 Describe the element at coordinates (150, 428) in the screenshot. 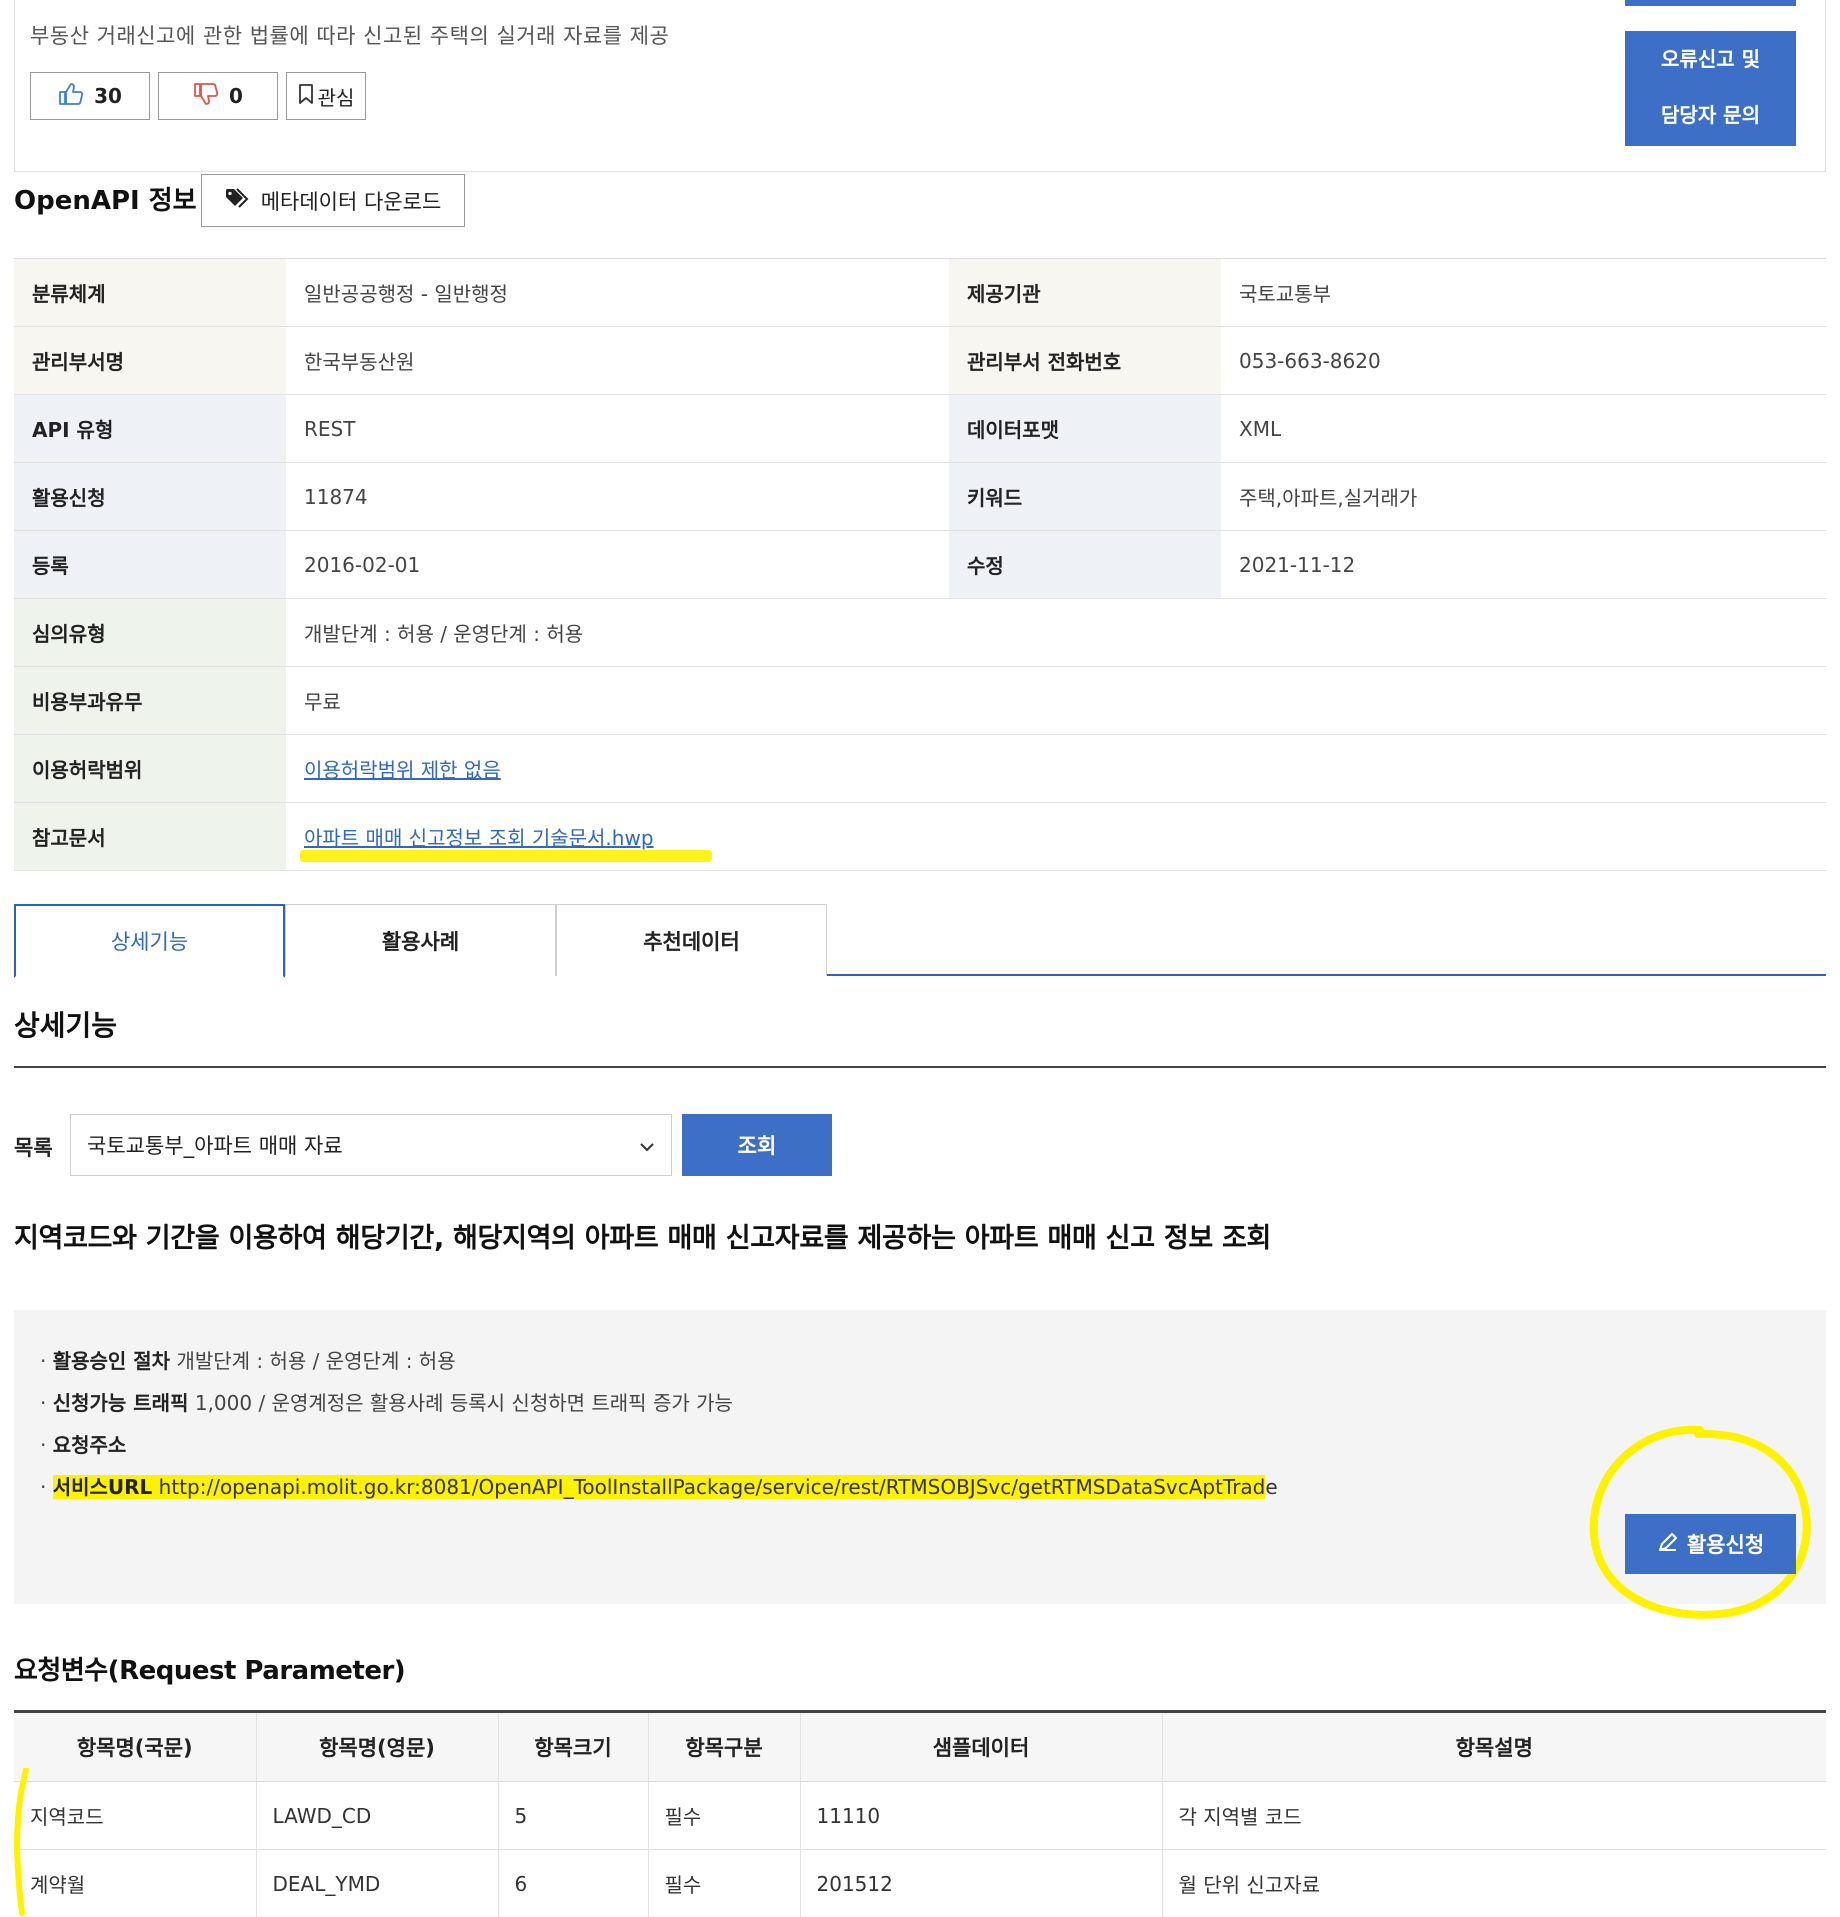

I see `api-type-label: API 유형` at that location.